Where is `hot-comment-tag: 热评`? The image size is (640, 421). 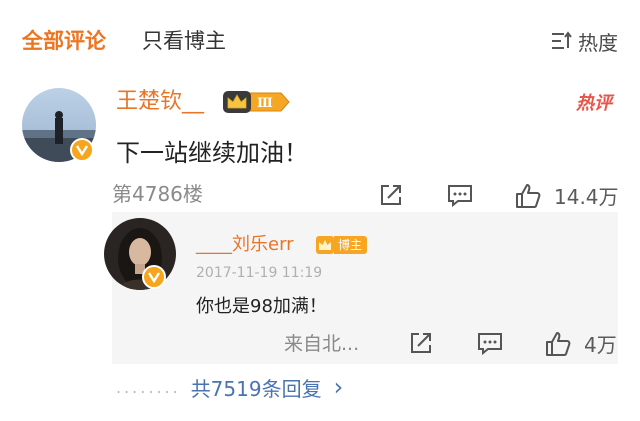 hot-comment-tag: 热评 is located at coordinates (594, 103).